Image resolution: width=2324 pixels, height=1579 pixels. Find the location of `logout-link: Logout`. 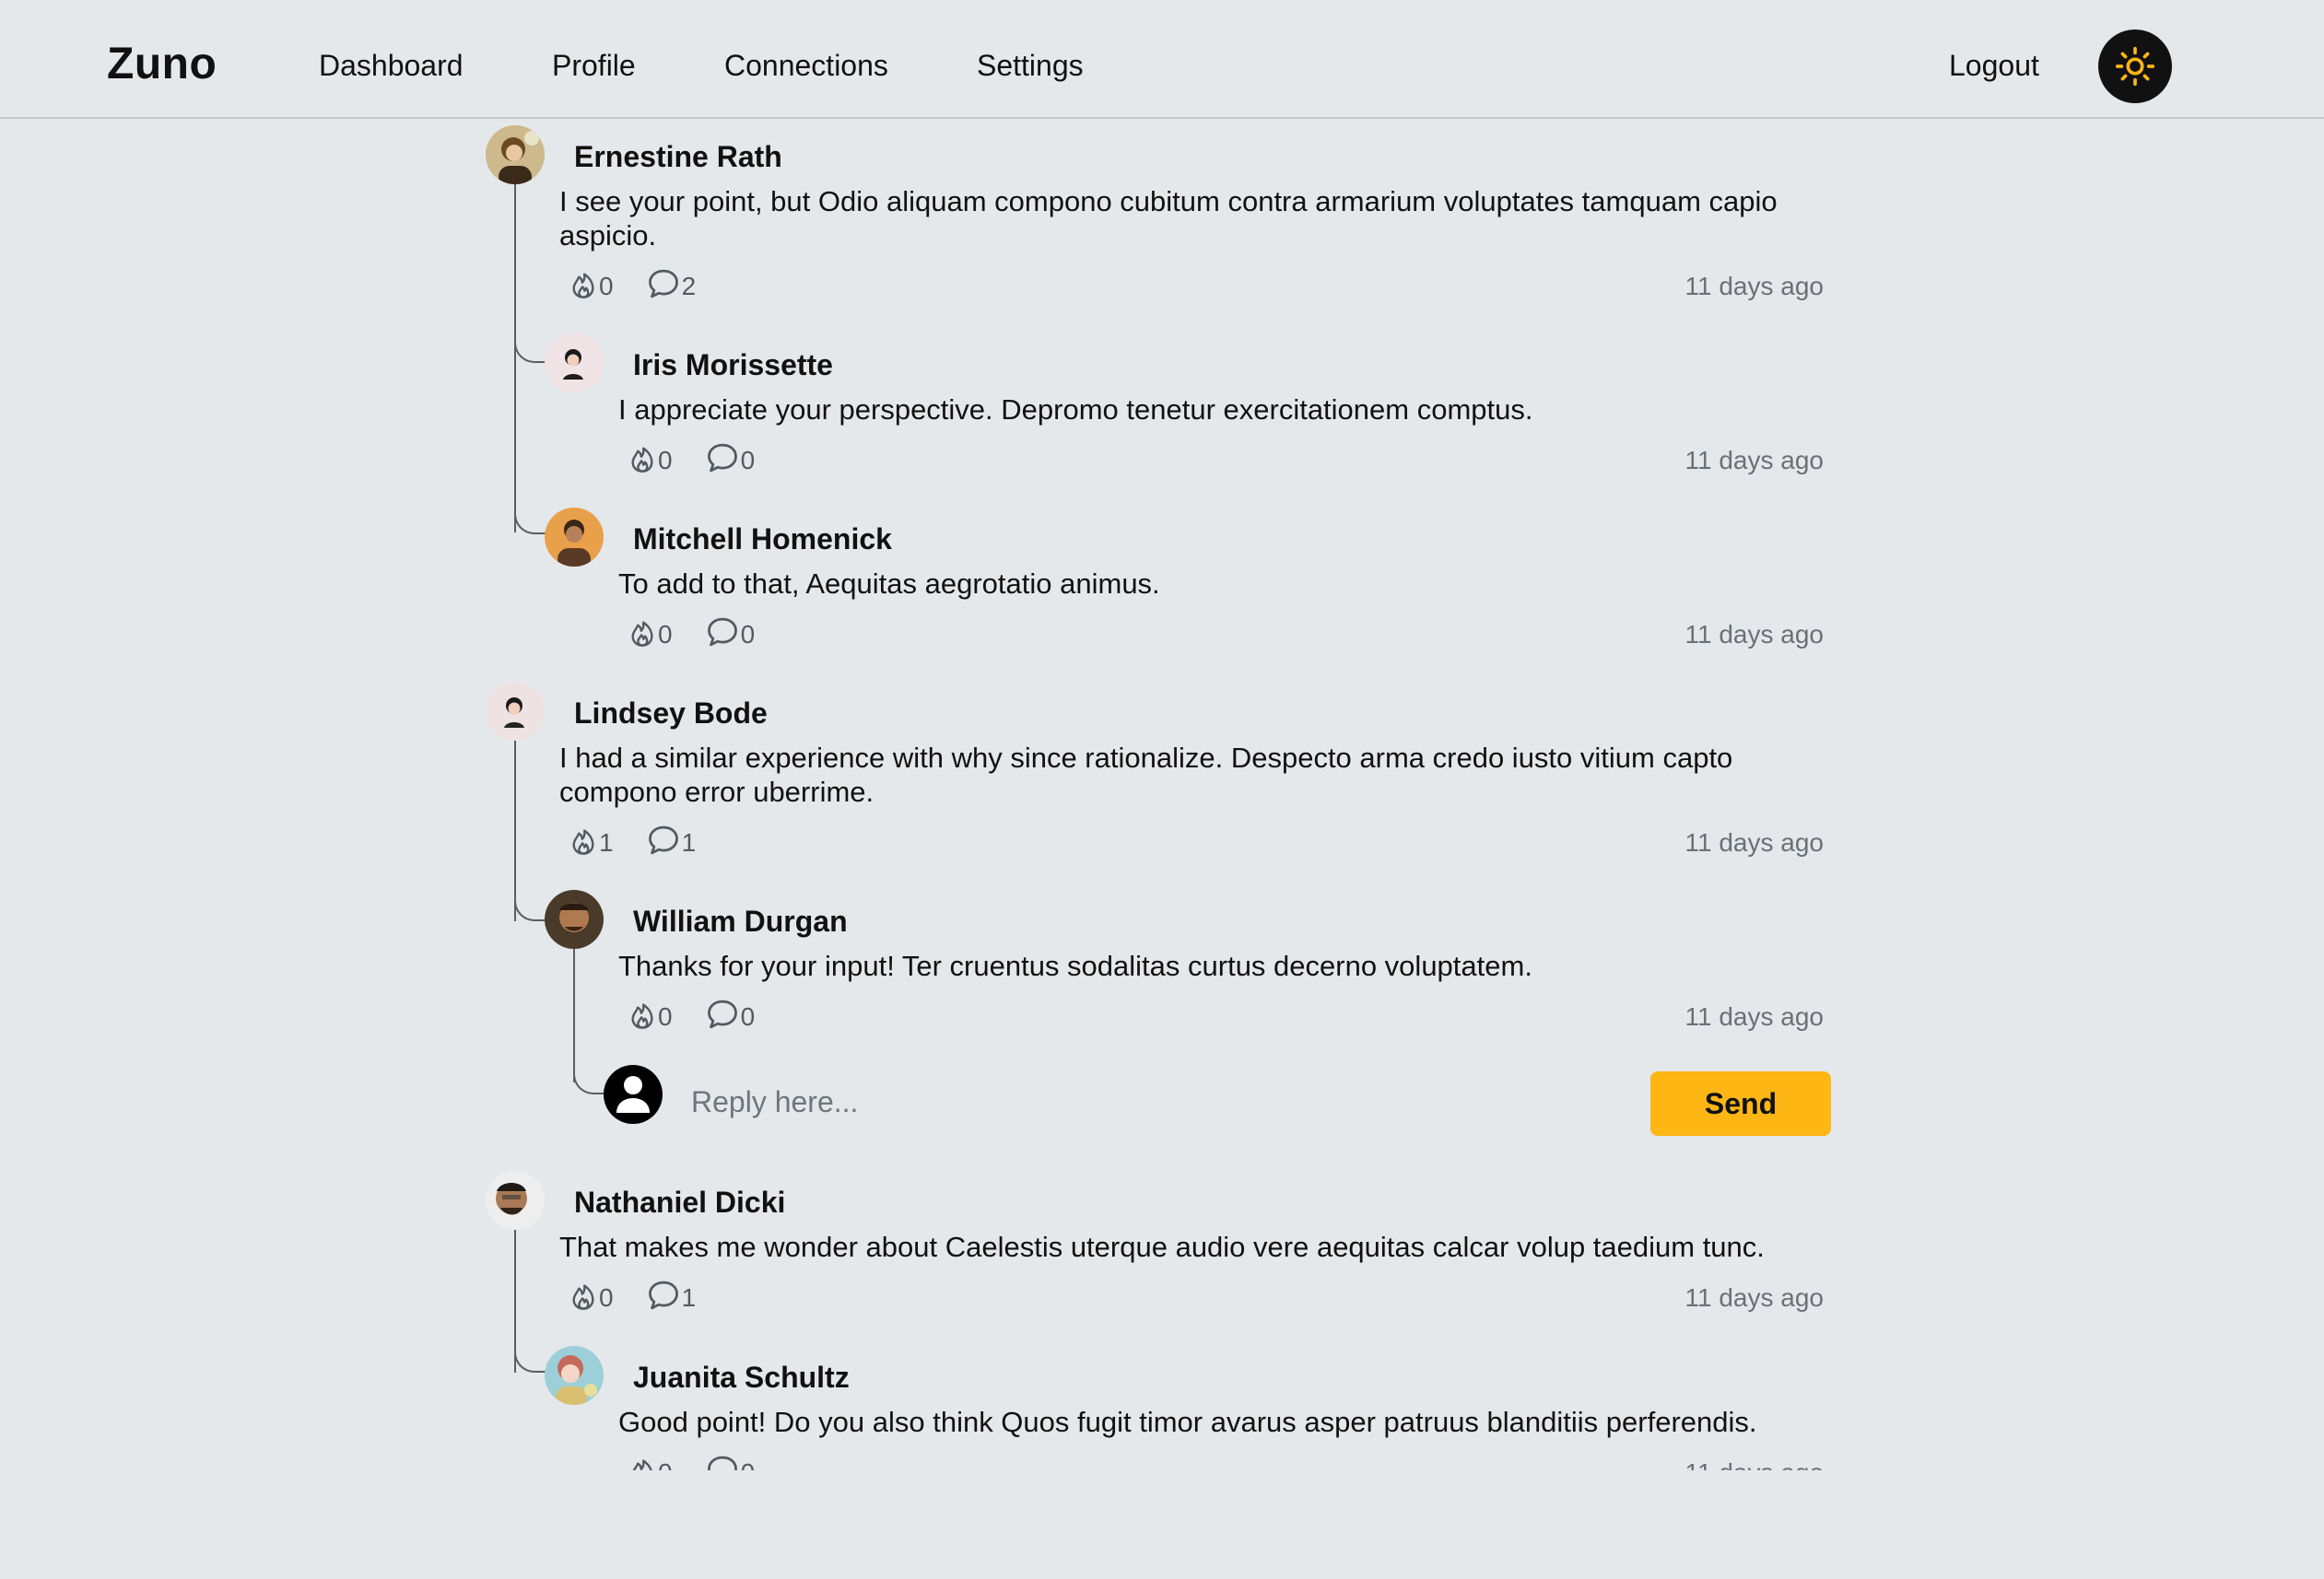

logout-link: Logout is located at coordinates (1994, 66).